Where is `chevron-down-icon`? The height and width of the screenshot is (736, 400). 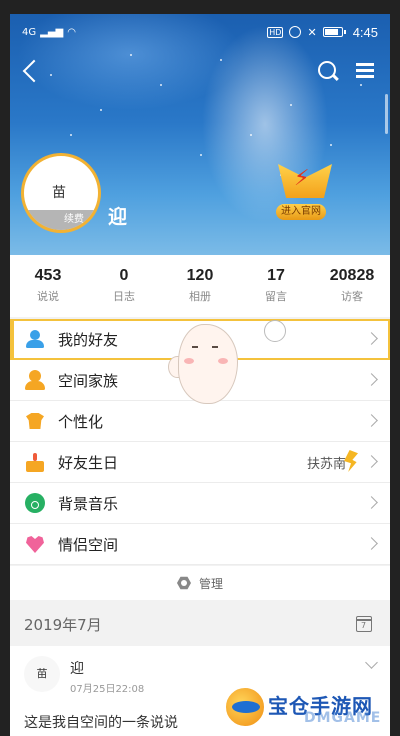 chevron-down-icon is located at coordinates (371, 662).